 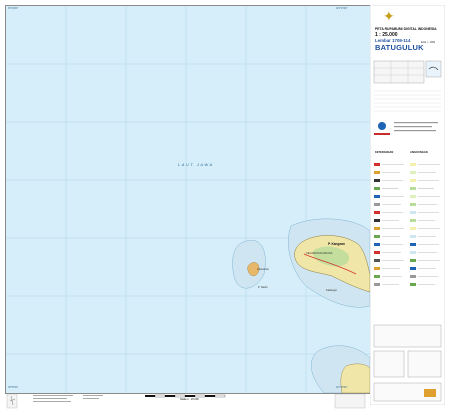 What do you see at coordinates (389, 16) in the screenshot?
I see `garuda-emblem-icon: ✦` at bounding box center [389, 16].